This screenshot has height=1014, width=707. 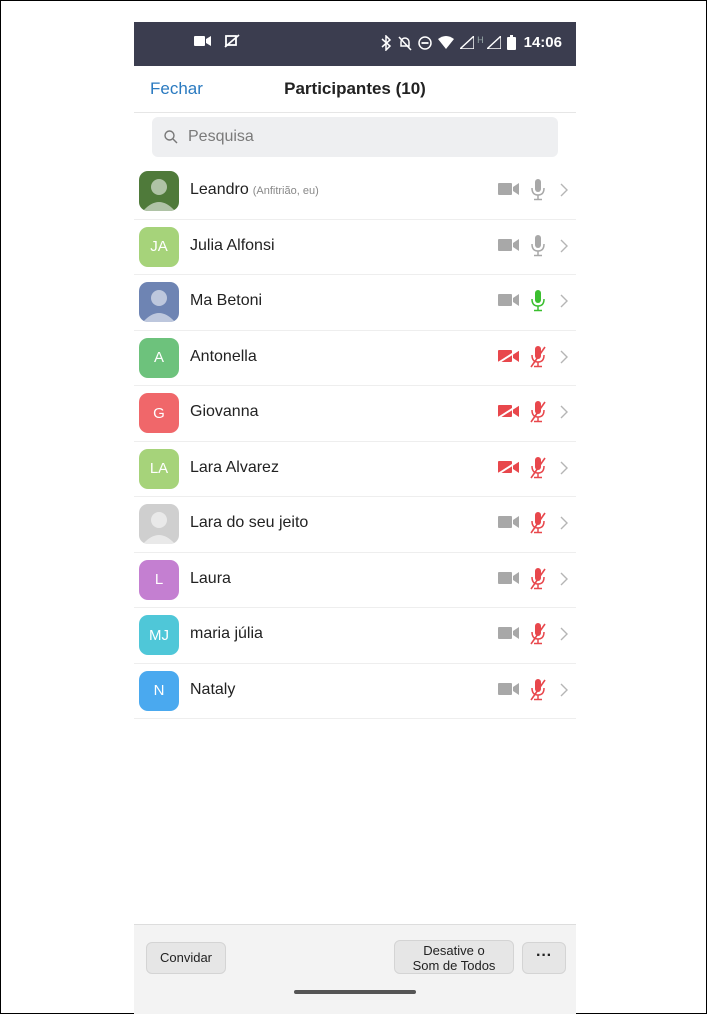 I want to click on participant-row: Lara do seu jeito, so click(x=355, y=525).